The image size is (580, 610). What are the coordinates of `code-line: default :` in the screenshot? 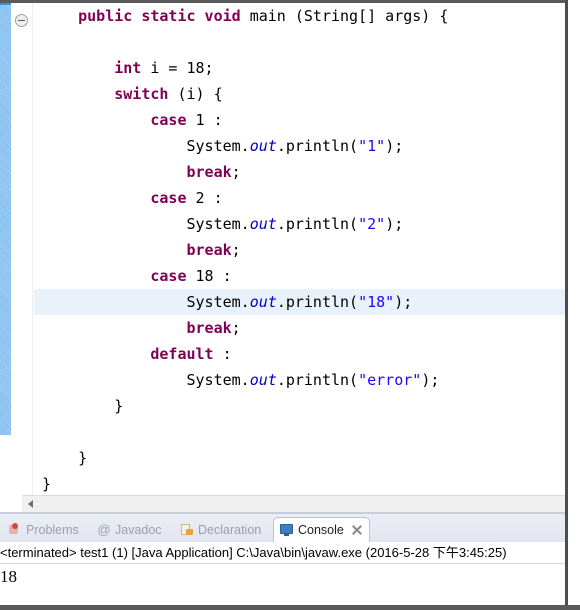 It's located at (299, 354).